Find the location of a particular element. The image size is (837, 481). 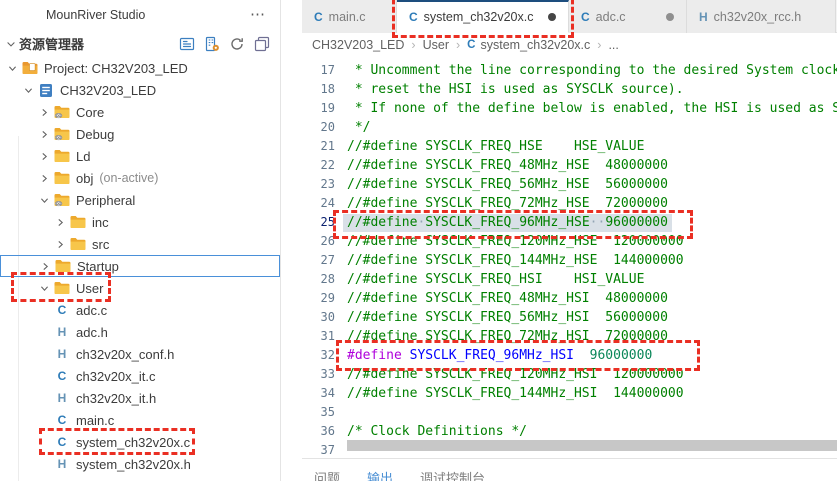

panel-tab-问题: 问题 is located at coordinates (327, 474).